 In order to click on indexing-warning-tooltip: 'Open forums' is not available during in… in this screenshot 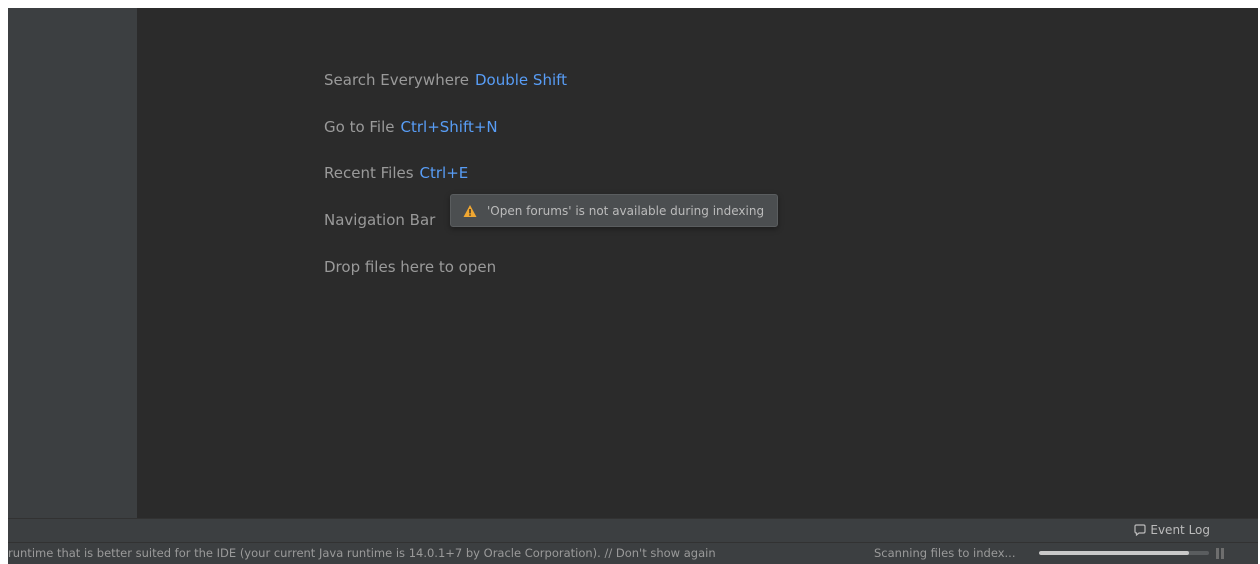, I will do `click(614, 210)`.